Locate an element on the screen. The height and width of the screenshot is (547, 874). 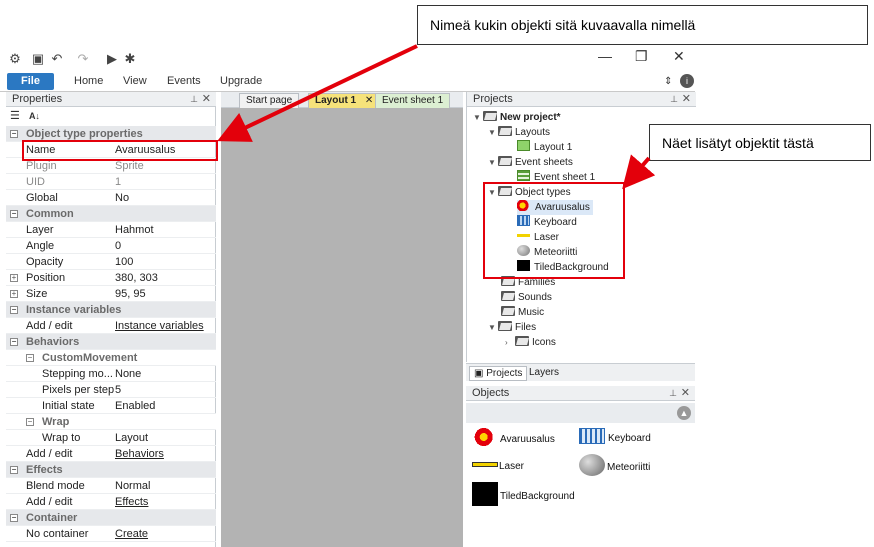
properties-toolbar: ☰ A↓ is located at coordinates (30, 117).